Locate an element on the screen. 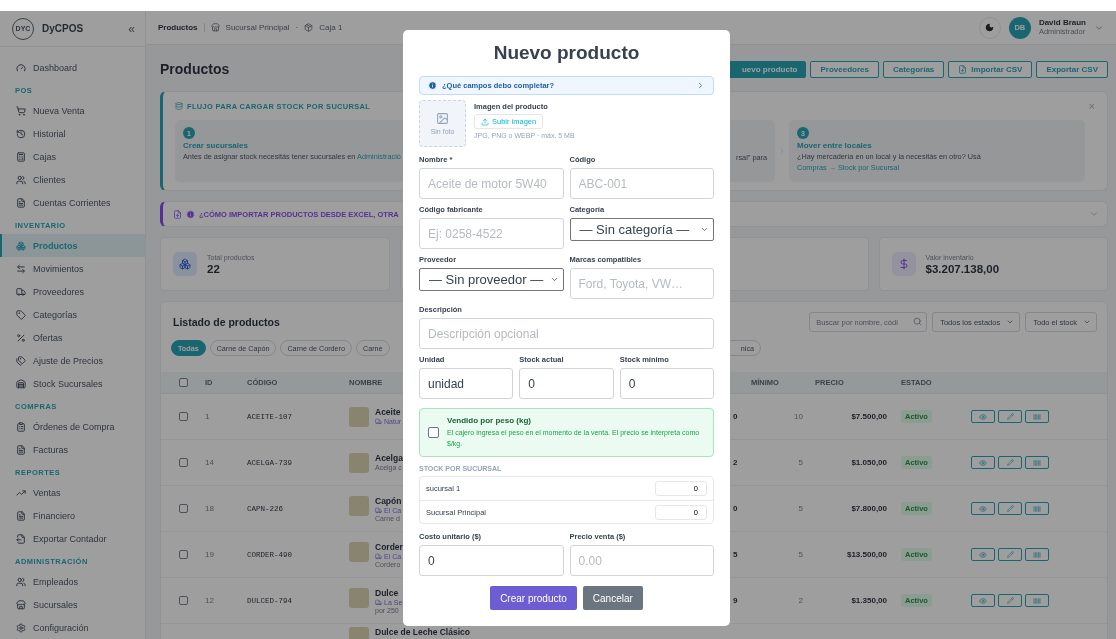  theme-toggle is located at coordinates (989, 27).